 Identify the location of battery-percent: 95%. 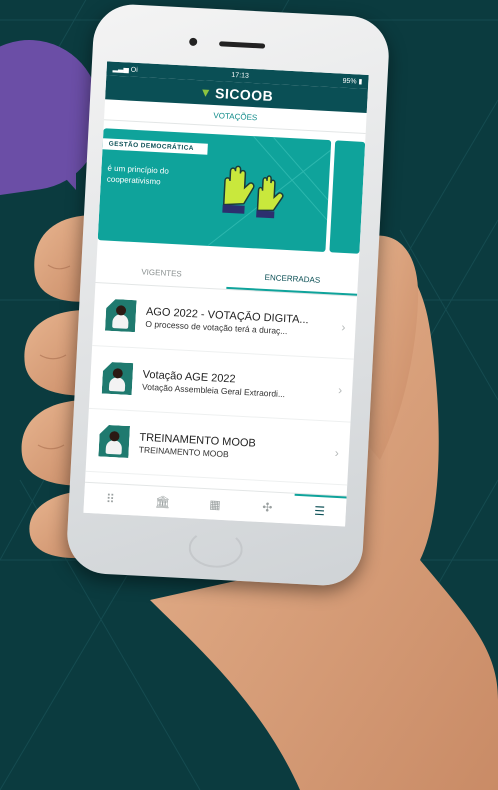
(349, 81).